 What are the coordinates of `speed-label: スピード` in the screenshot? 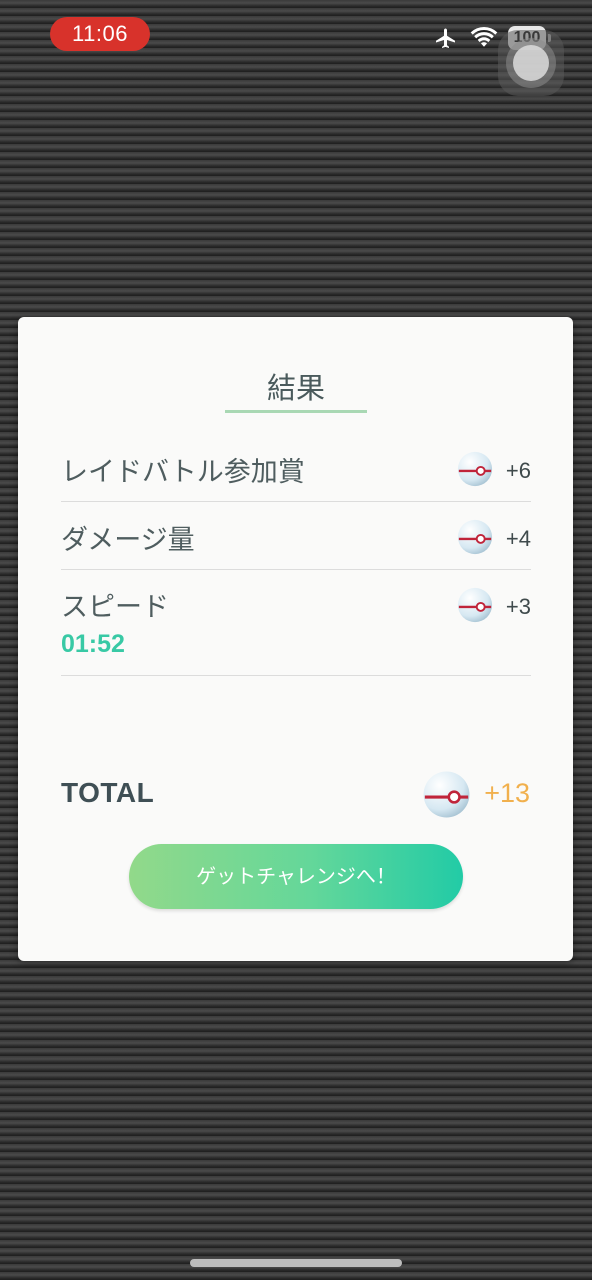 It's located at (115, 607).